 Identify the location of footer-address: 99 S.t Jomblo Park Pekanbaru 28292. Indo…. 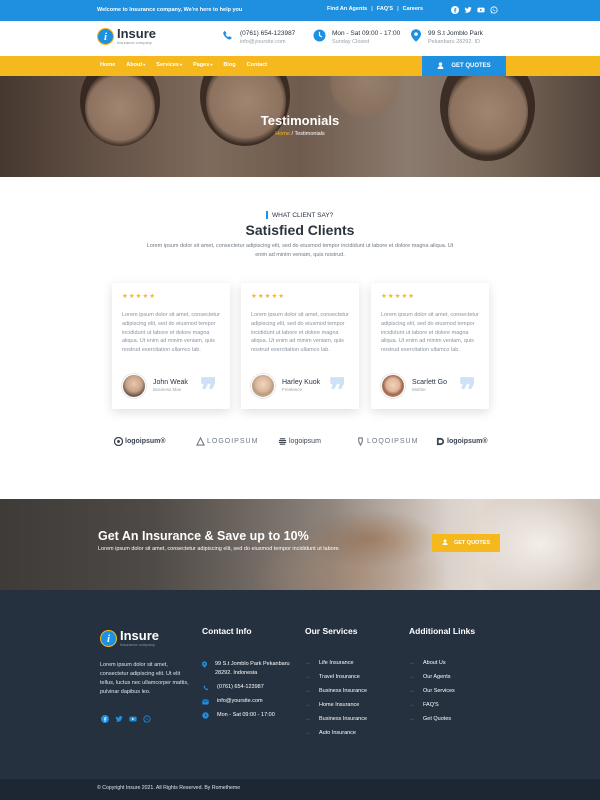
(252, 668).